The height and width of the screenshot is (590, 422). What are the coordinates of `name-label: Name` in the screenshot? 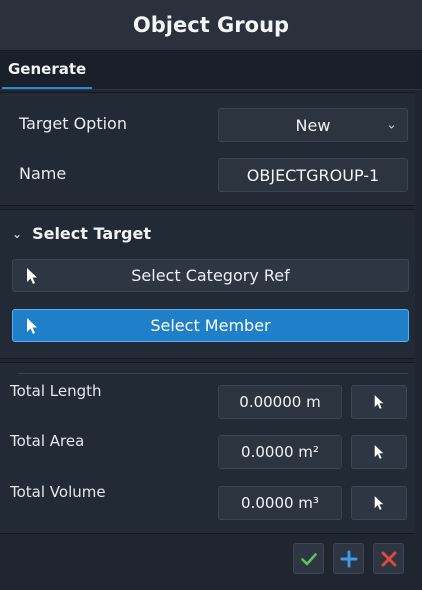 It's located at (43, 173).